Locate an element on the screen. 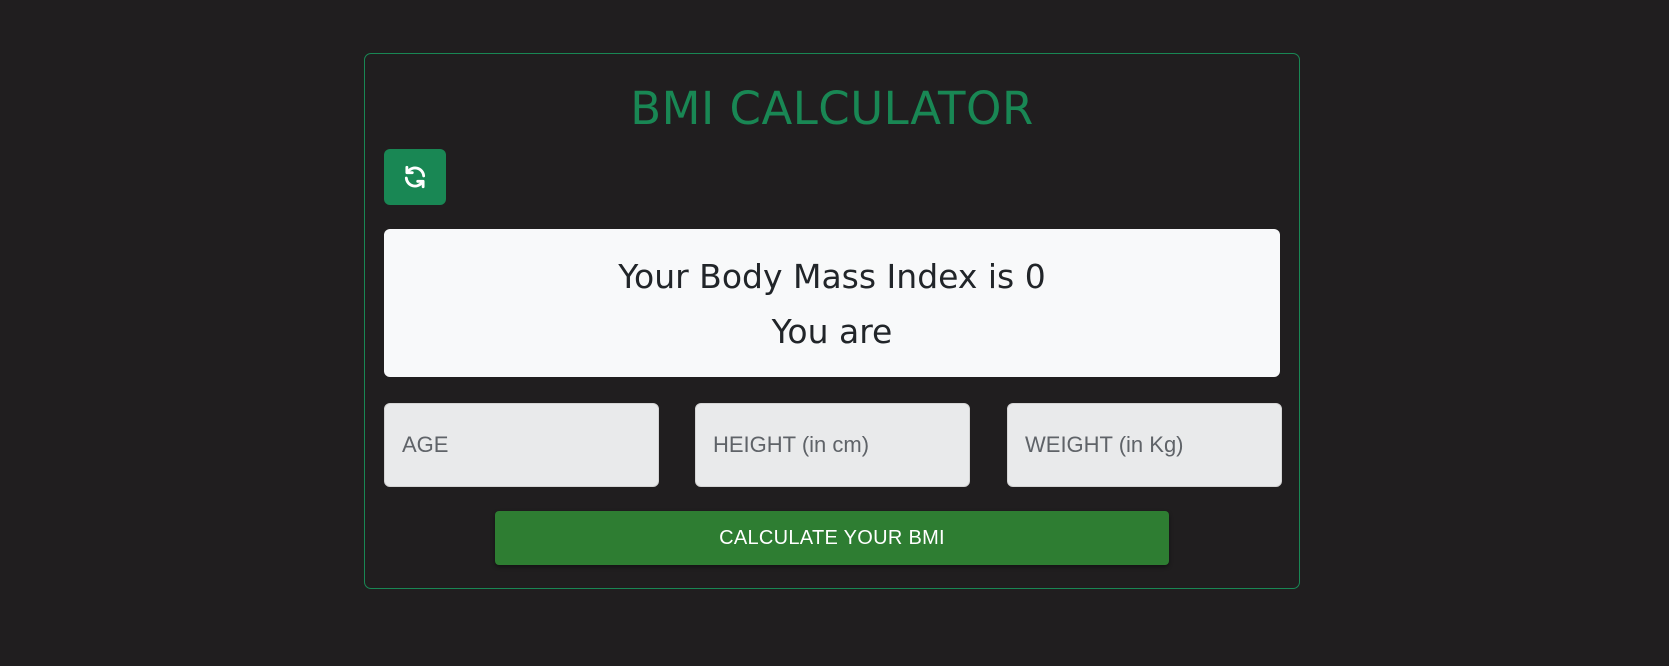  refresh-icon is located at coordinates (415, 177).